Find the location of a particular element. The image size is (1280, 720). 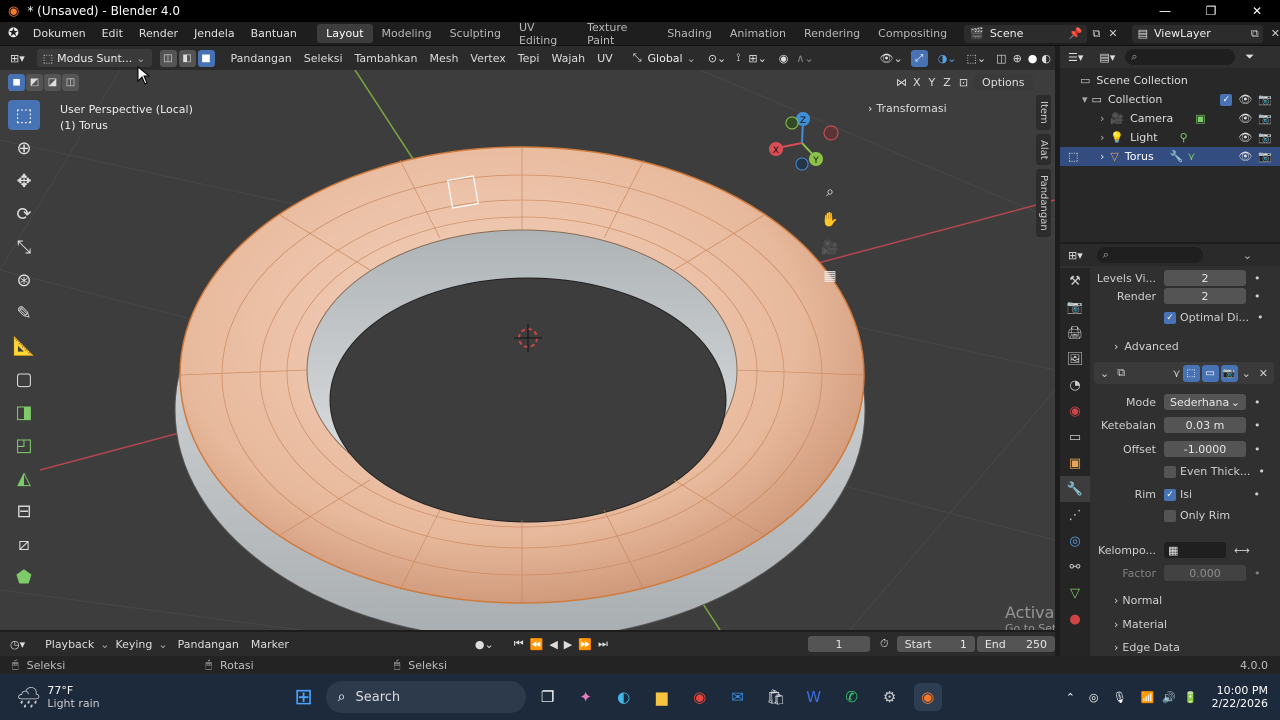

new-viewlayer-icon: ⧉ is located at coordinates (1255, 34).